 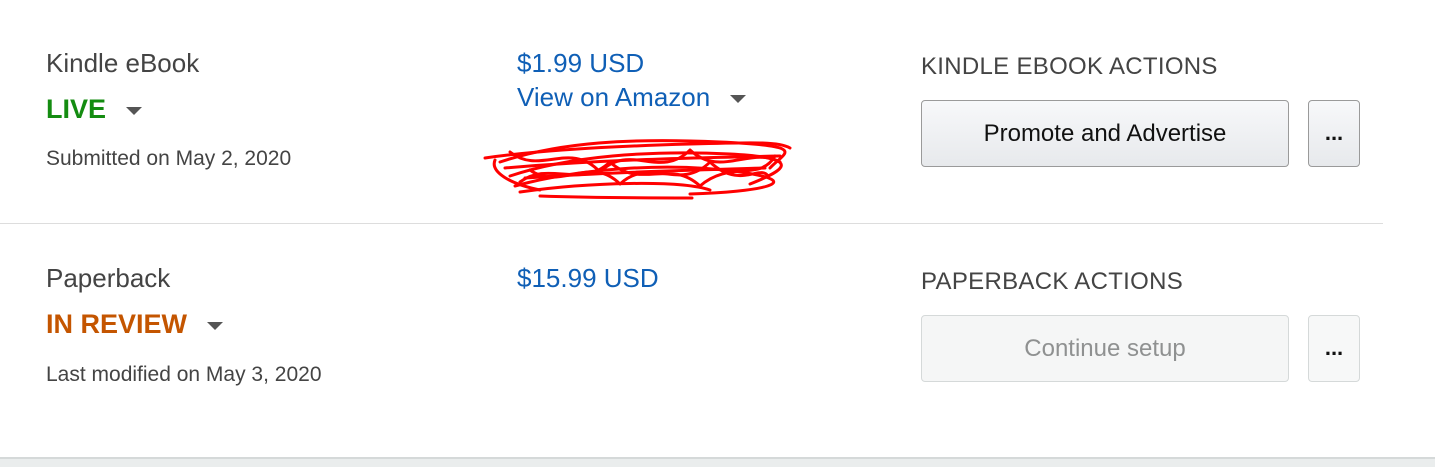 What do you see at coordinates (614, 97) in the screenshot?
I see `view-on-amazon-label: View on Amazon` at bounding box center [614, 97].